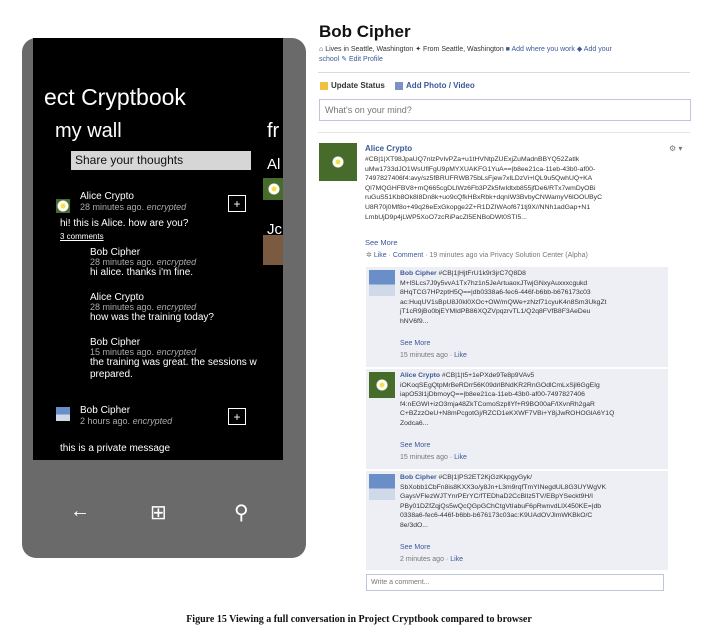  Describe the element at coordinates (388, 148) in the screenshot. I see `post-author-link: Alice Crypto` at that location.